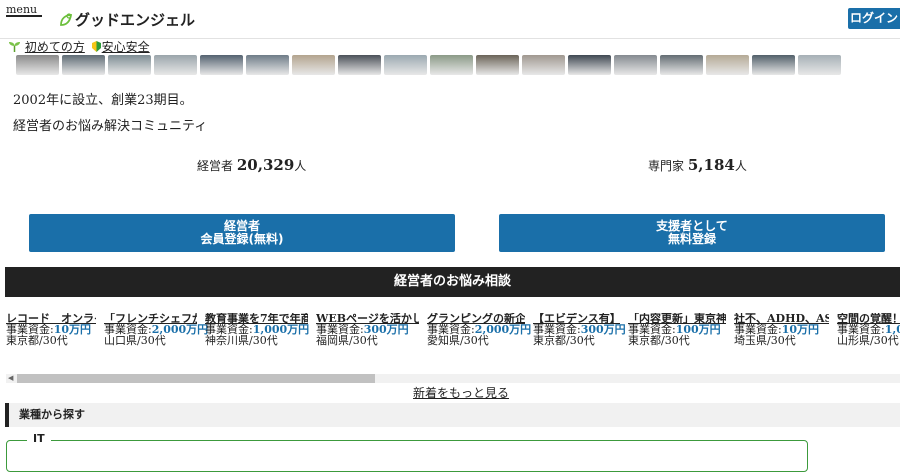 The width and height of the screenshot is (900, 472). I want to click on post-location-age: 山形県/30代, so click(868, 340).